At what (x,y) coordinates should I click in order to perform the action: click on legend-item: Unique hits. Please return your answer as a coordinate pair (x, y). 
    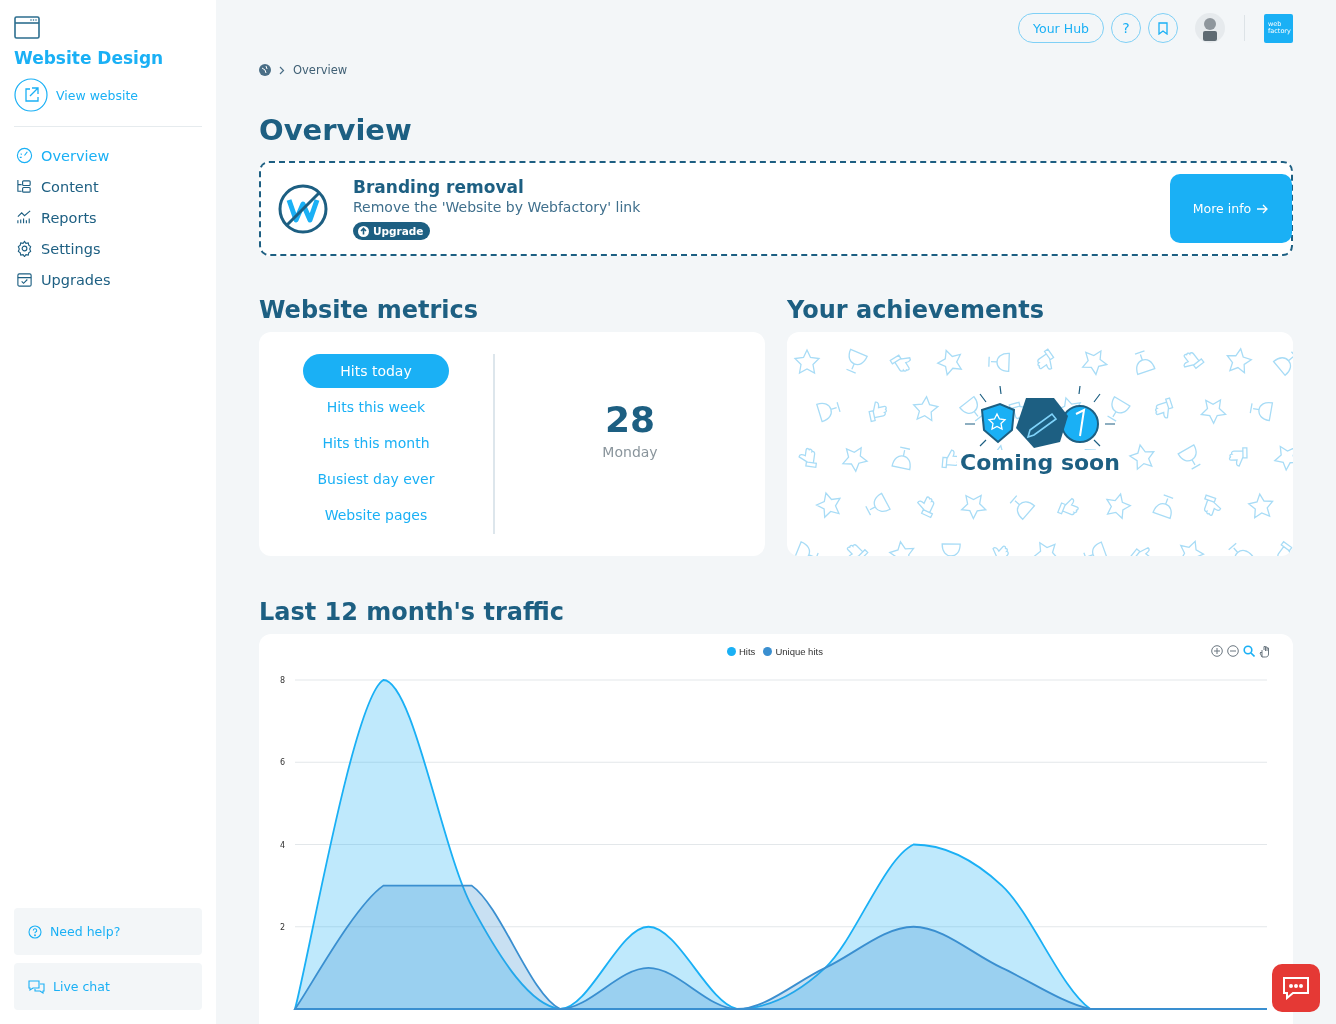
    Looking at the image, I should click on (793, 651).